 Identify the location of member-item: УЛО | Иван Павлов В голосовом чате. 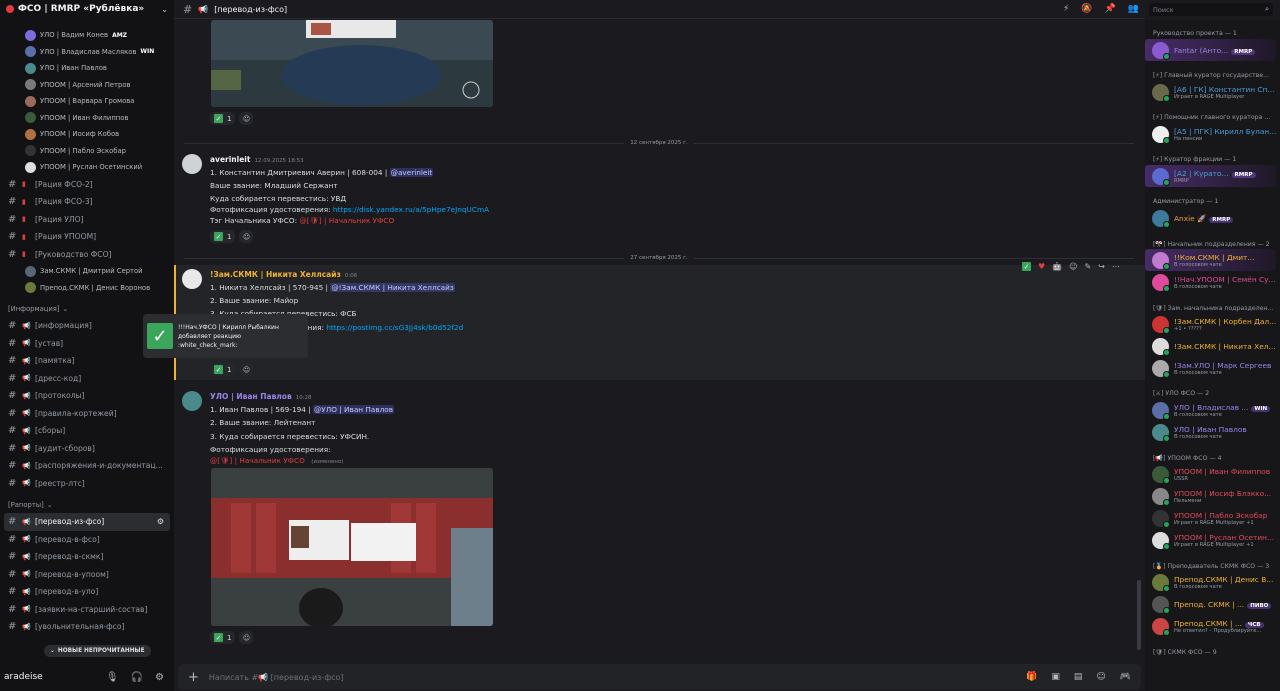
(1212, 432).